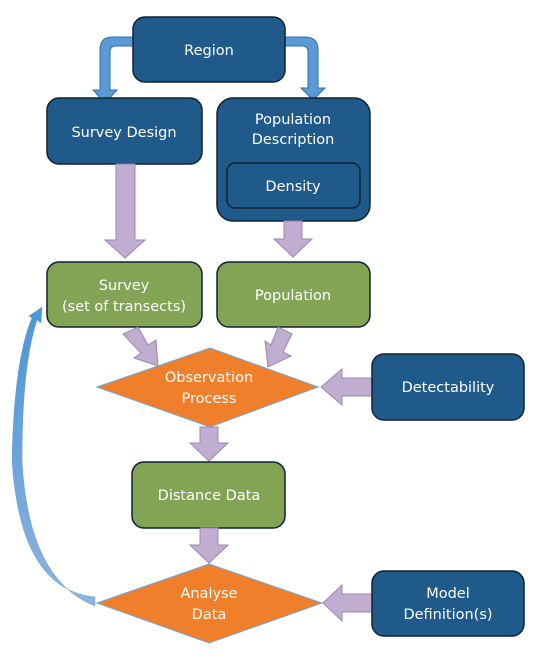 The height and width of the screenshot is (661, 543). What do you see at coordinates (209, 603) in the screenshot?
I see `node-analyse-data: Analyse Data` at bounding box center [209, 603].